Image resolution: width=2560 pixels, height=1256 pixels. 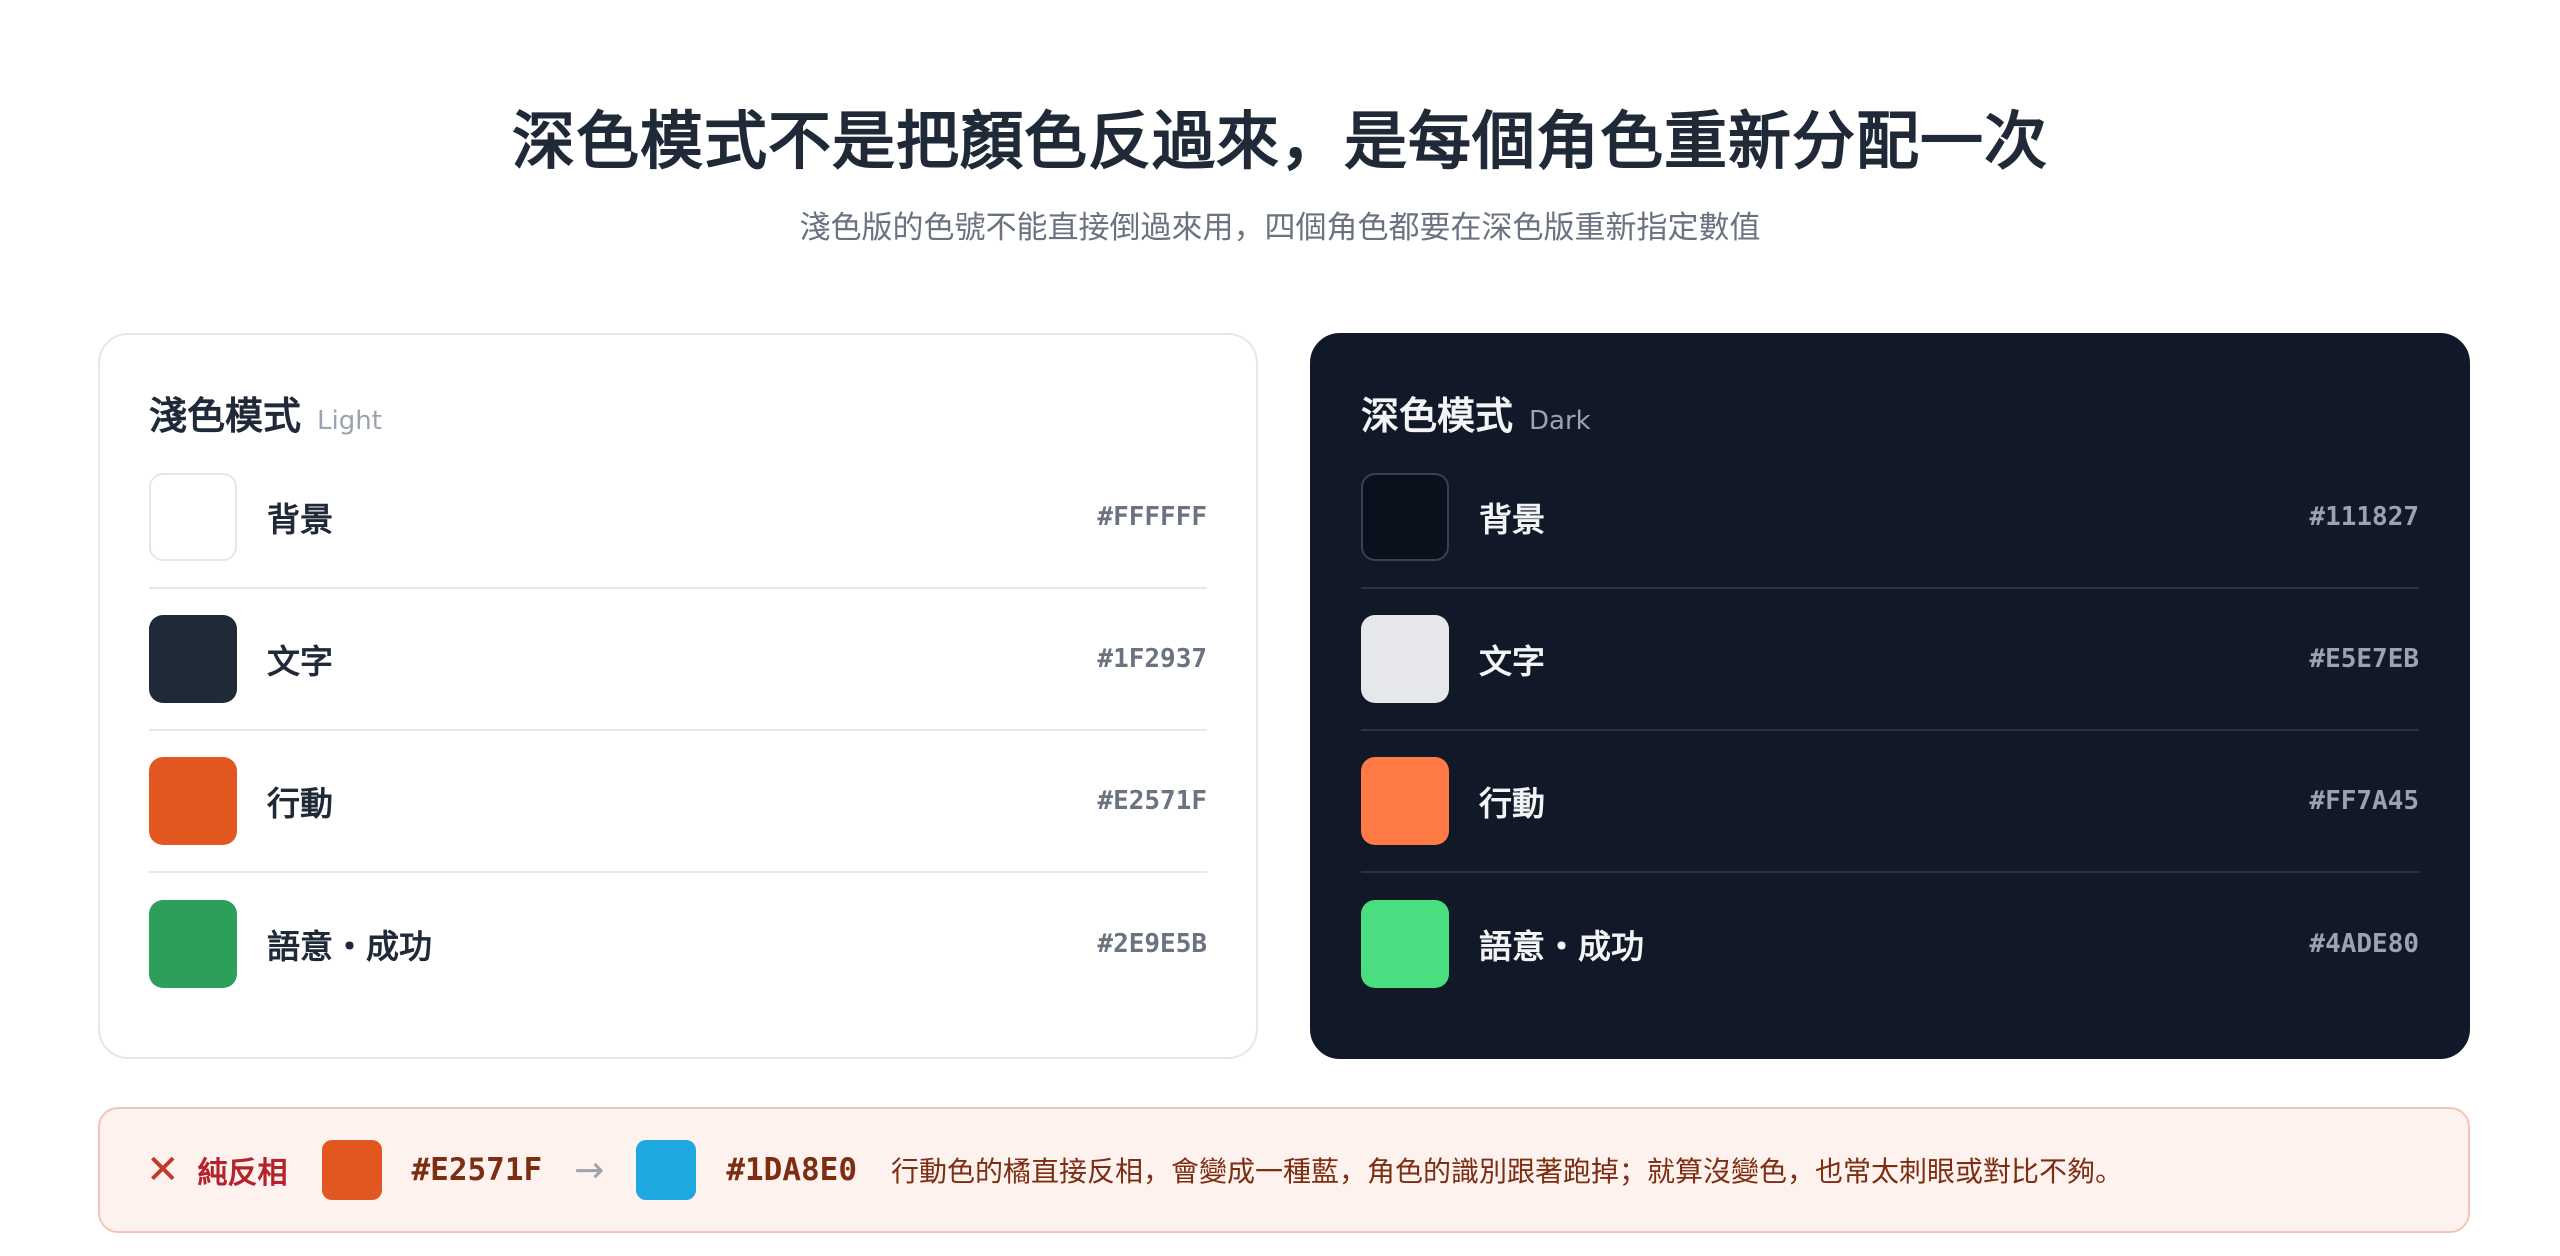 I want to click on hex-value: #1F2937, so click(x=1152, y=659).